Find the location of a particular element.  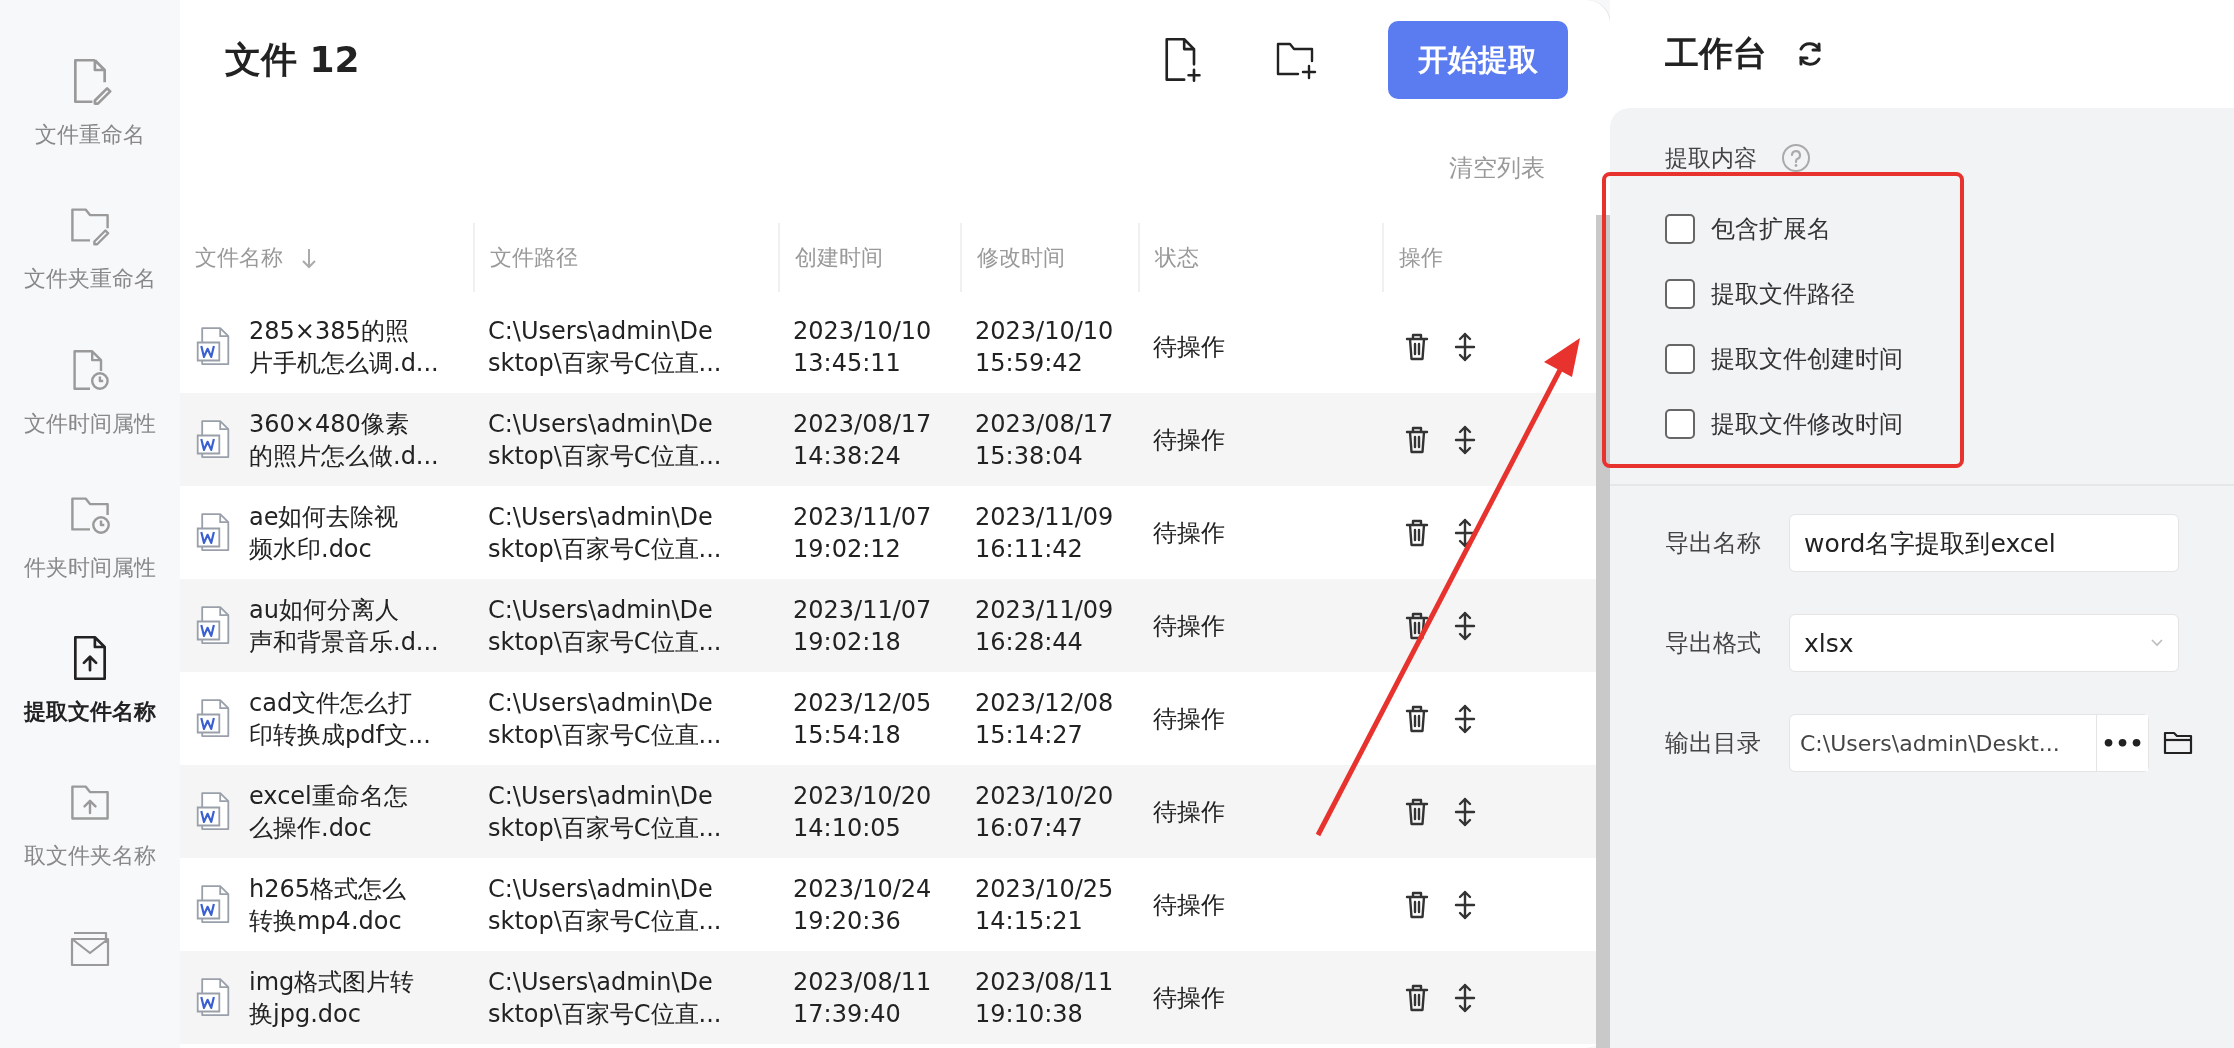

field-label: 输出目录 is located at coordinates (1713, 743).